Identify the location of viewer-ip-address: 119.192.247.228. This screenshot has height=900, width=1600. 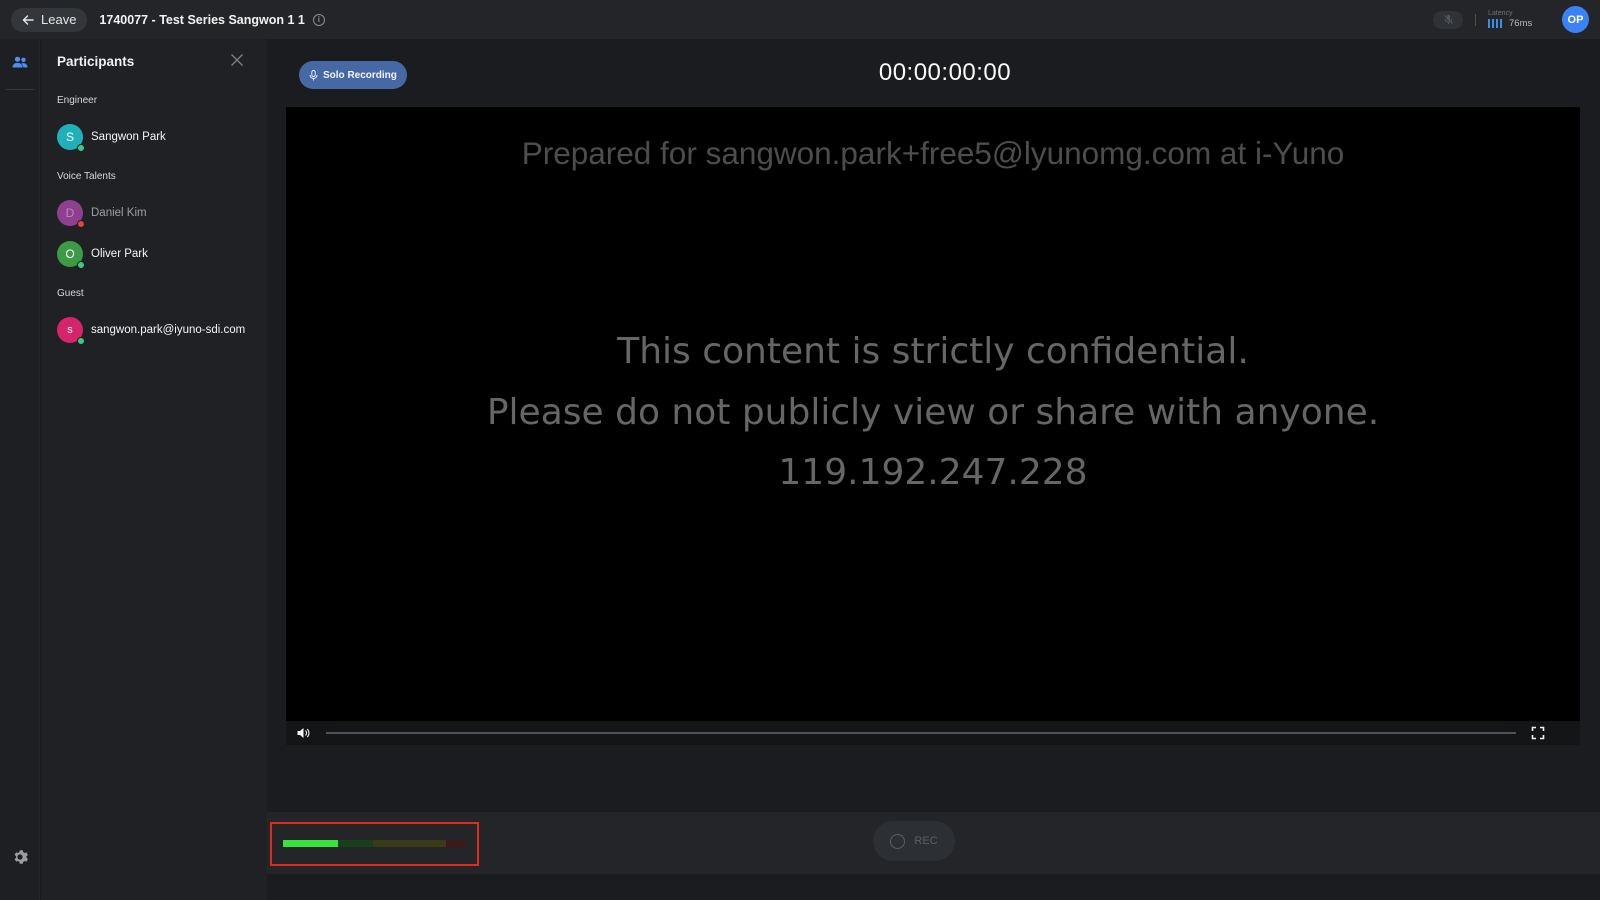
(933, 472).